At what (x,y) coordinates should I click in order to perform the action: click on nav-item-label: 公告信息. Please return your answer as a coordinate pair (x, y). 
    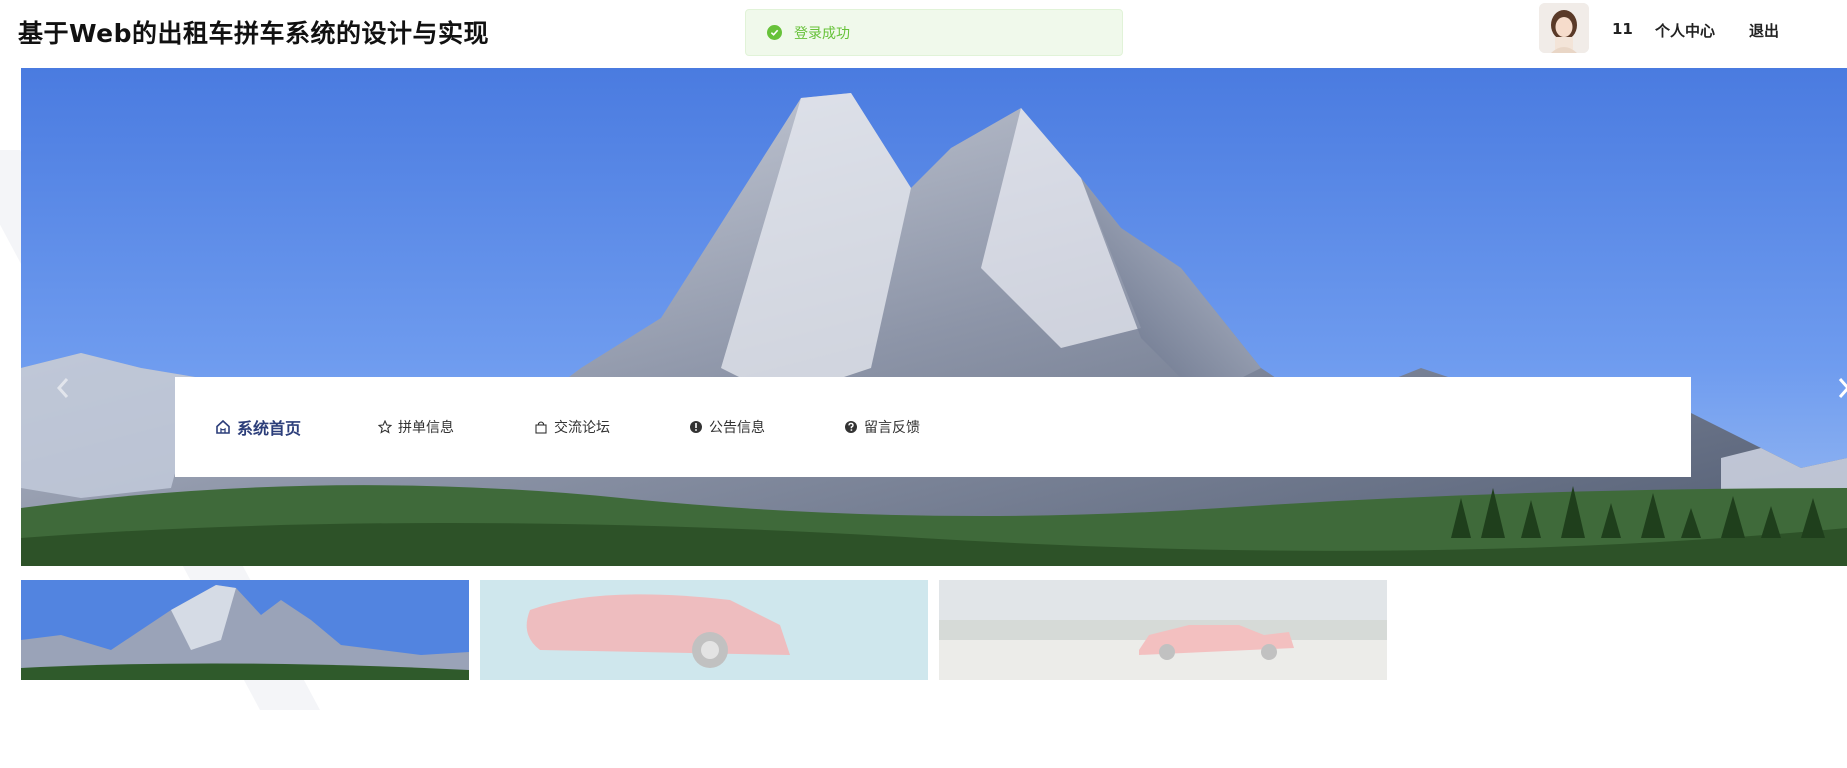
    Looking at the image, I should click on (737, 428).